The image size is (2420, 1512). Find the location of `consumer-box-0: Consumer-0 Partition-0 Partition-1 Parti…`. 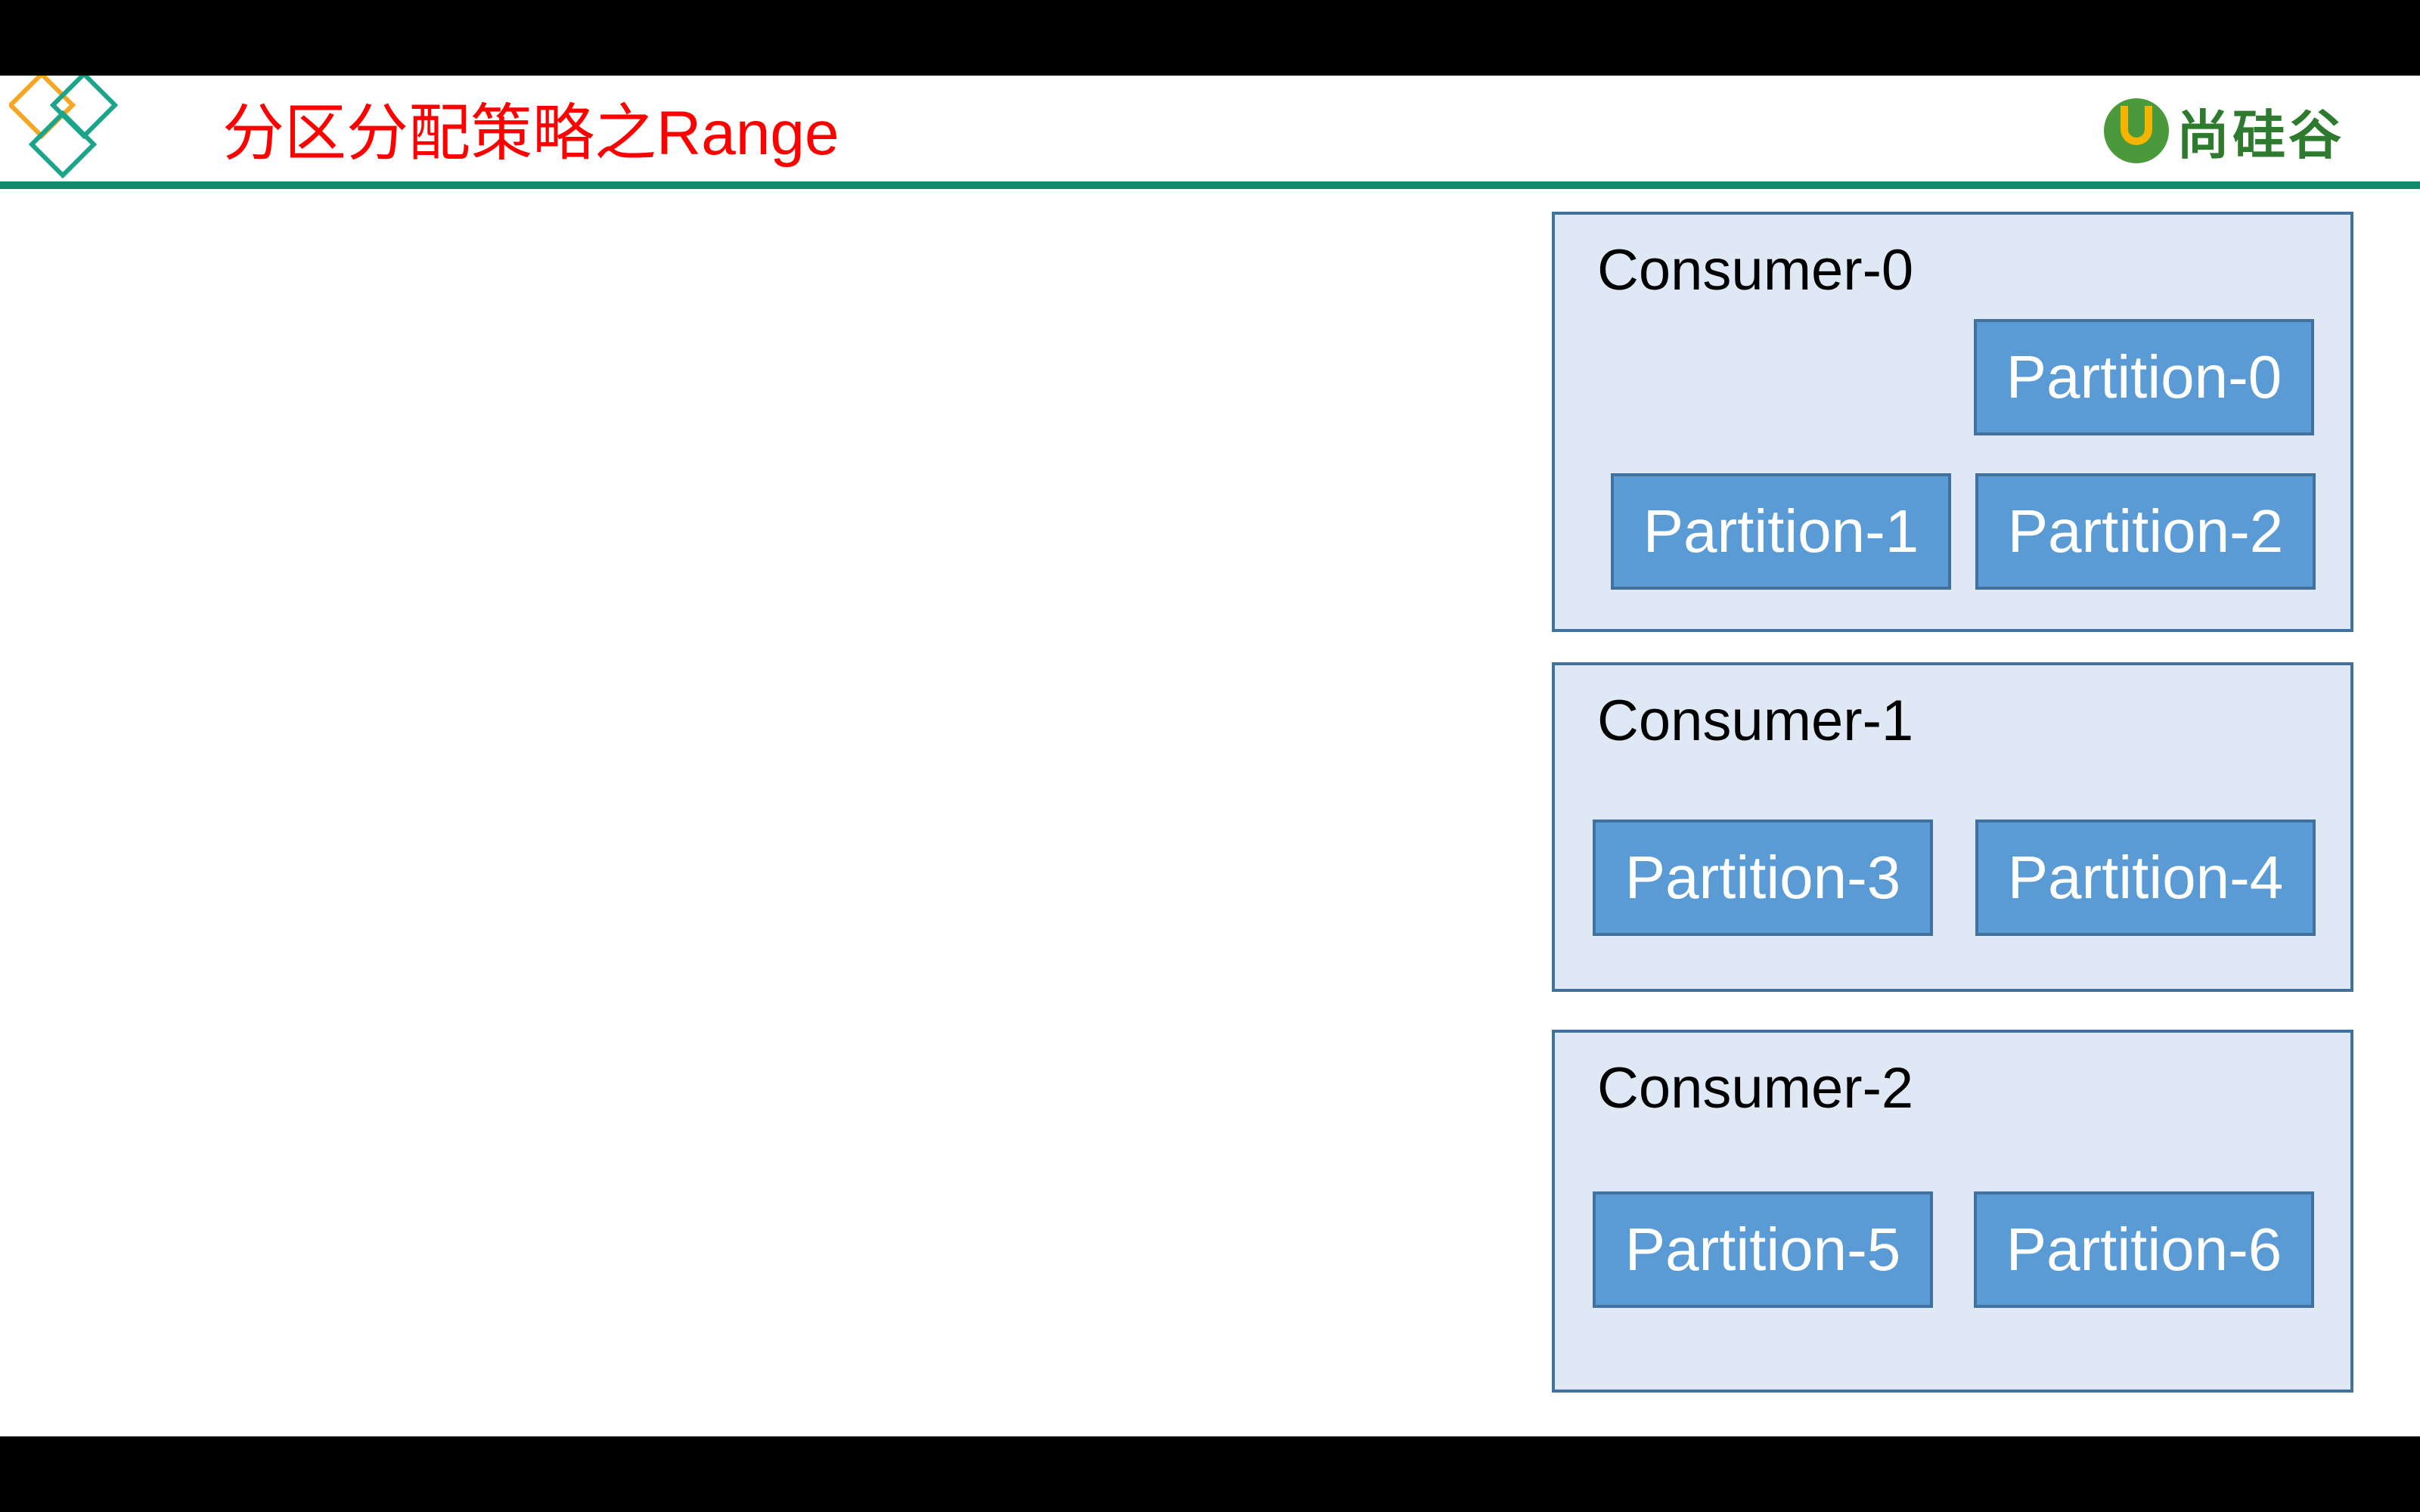

consumer-box-0: Consumer-0 Partition-0 Partition-1 Parti… is located at coordinates (1952, 422).